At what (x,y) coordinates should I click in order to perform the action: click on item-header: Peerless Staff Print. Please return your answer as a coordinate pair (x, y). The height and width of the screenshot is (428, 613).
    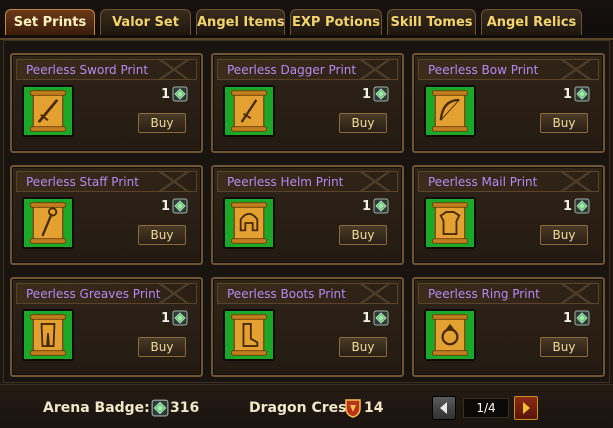
    Looking at the image, I should click on (106, 181).